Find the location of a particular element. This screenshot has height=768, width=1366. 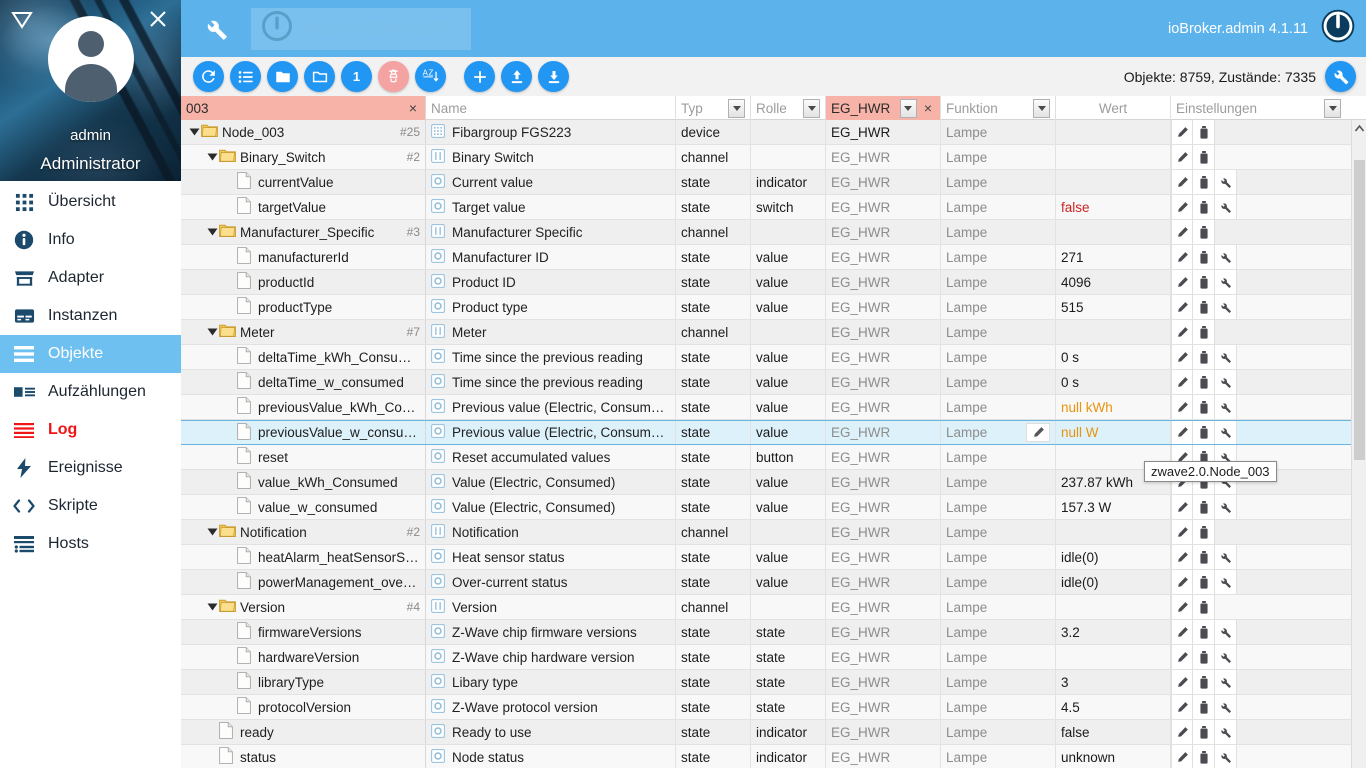

sidebar-item-hosts: Hosts is located at coordinates (90, 544).